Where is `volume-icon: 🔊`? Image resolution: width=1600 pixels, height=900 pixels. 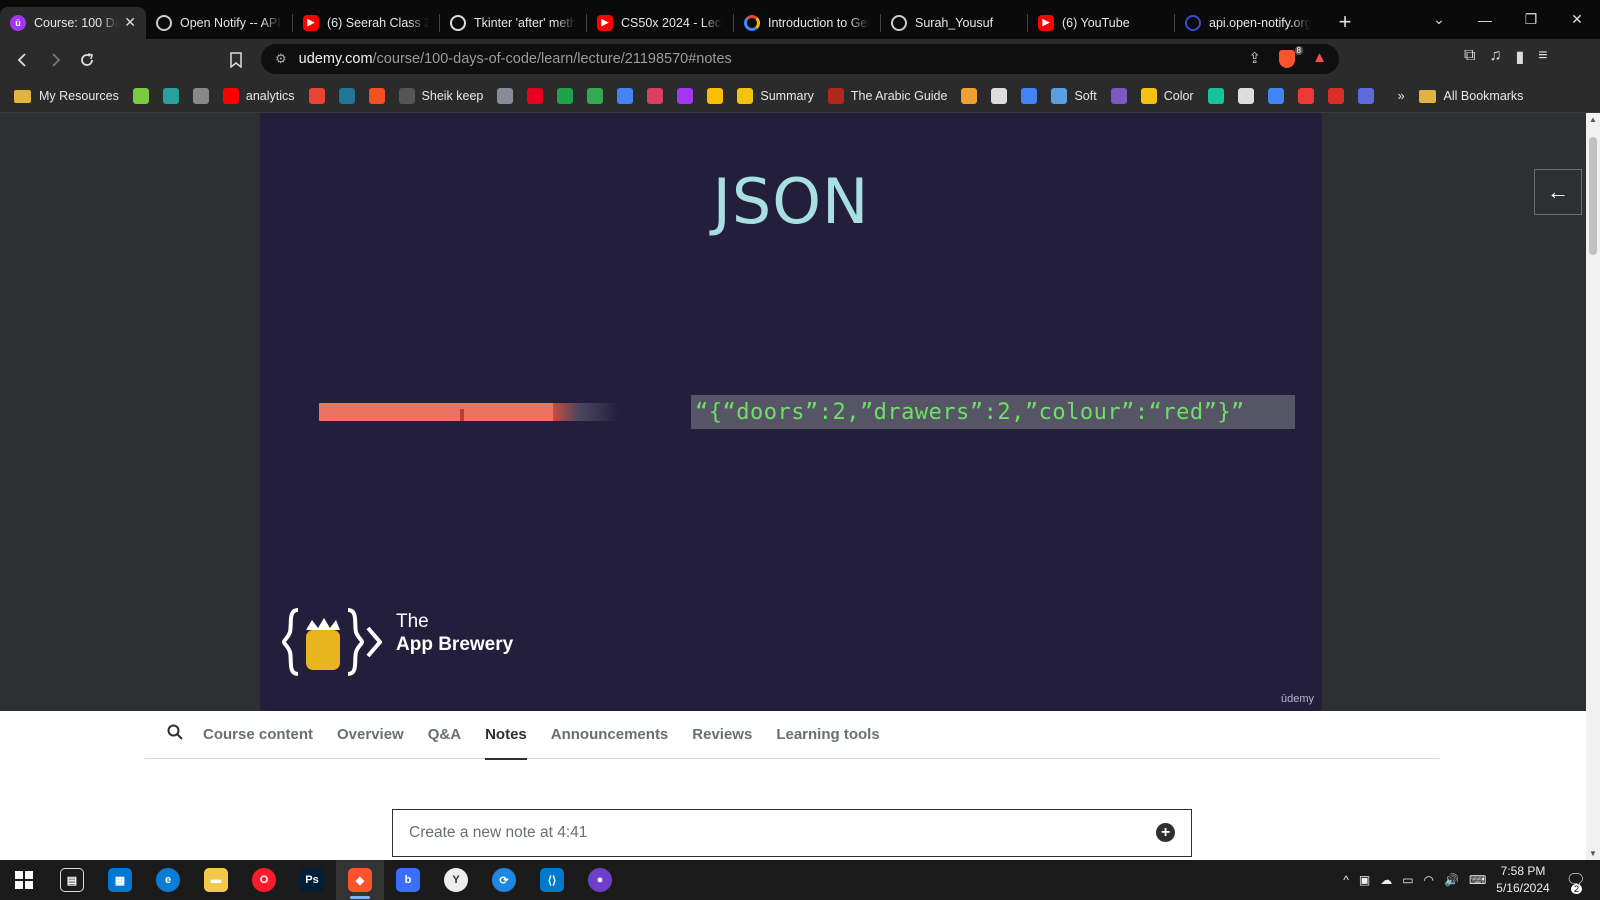 volume-icon: 🔊 is located at coordinates (1451, 880).